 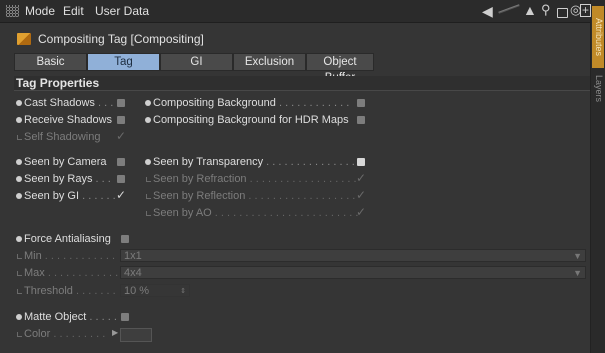 What do you see at coordinates (12, 11) in the screenshot?
I see `panel-grip-icon` at bounding box center [12, 11].